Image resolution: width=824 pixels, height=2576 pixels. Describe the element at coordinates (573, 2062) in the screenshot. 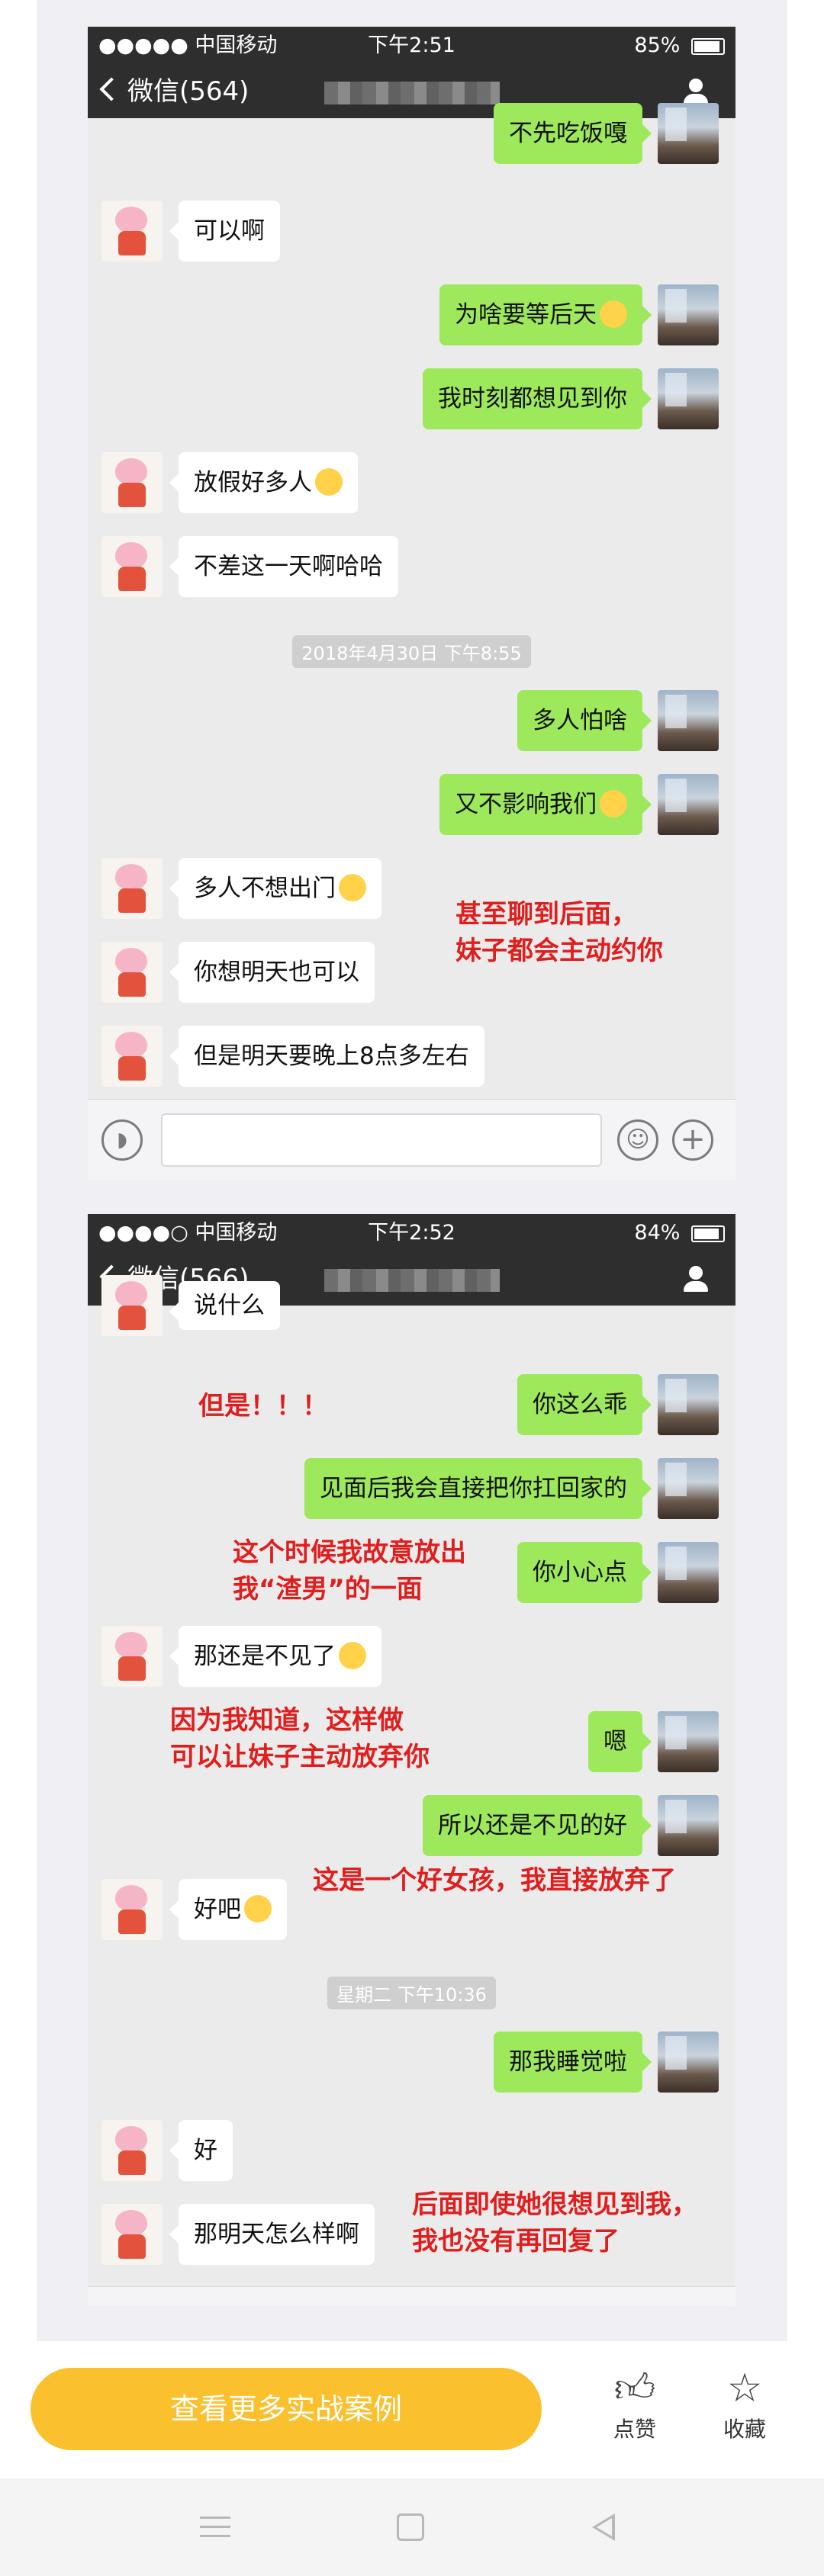

I see `message-bubble-me: 那我睡觉啦` at that location.